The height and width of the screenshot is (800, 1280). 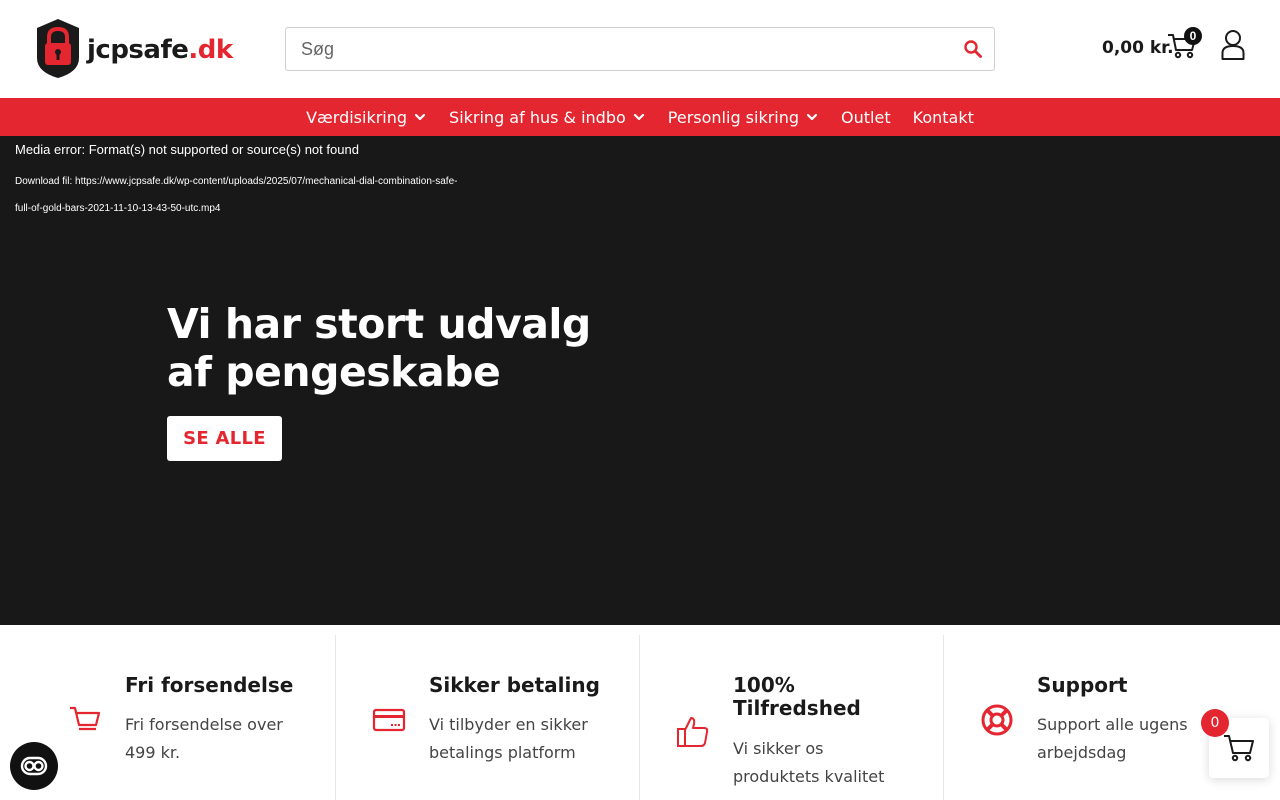 I want to click on credit-card-icon, so click(x=389, y=720).